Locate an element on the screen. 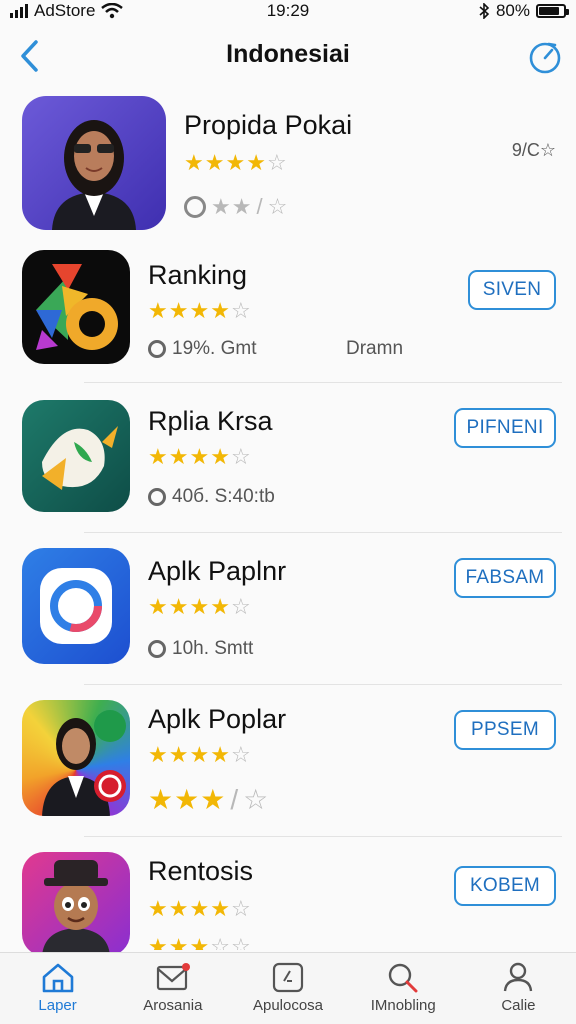 The width and height of the screenshot is (576, 1024). tab-bar: Laper Arosania Apulocosa IMnobling Calie is located at coordinates (288, 988).